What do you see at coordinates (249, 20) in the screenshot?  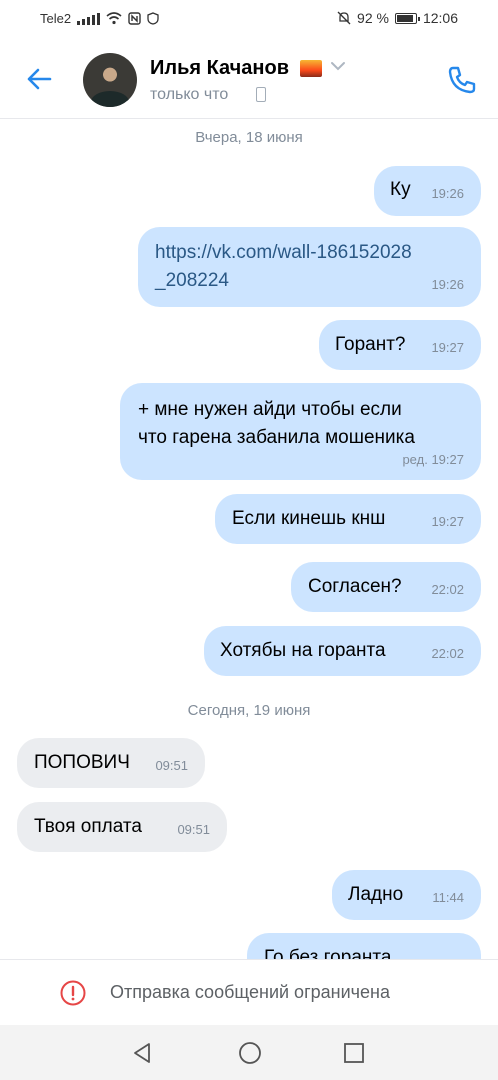 I see `status-bar: Tele2 92 % 12:06` at bounding box center [249, 20].